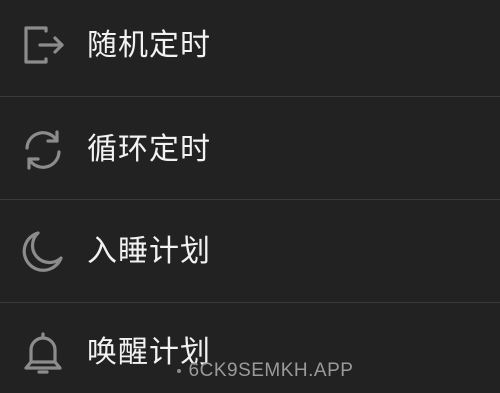 The width and height of the screenshot is (500, 393). I want to click on menu-item-label: 随机定时, so click(149, 45).